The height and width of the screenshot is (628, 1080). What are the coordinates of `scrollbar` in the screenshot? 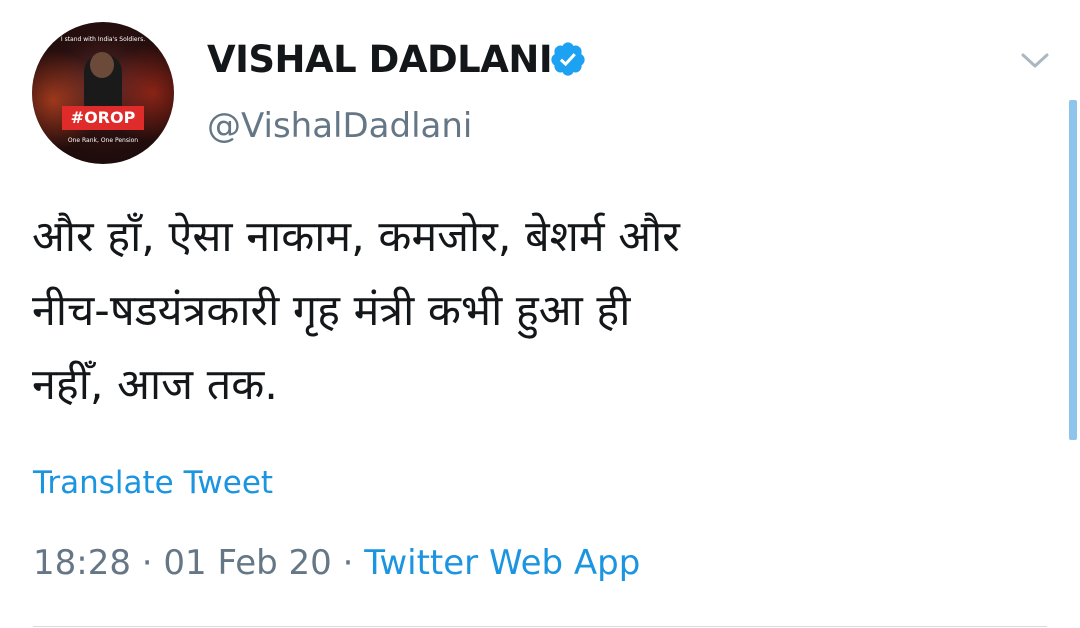 It's located at (1073, 270).